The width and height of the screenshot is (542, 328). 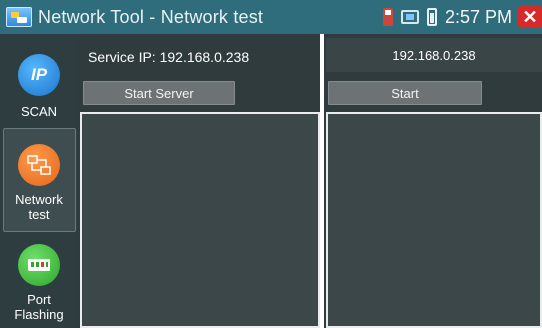 I want to click on sidebar-item-label-line1: Port, so click(x=39, y=299).